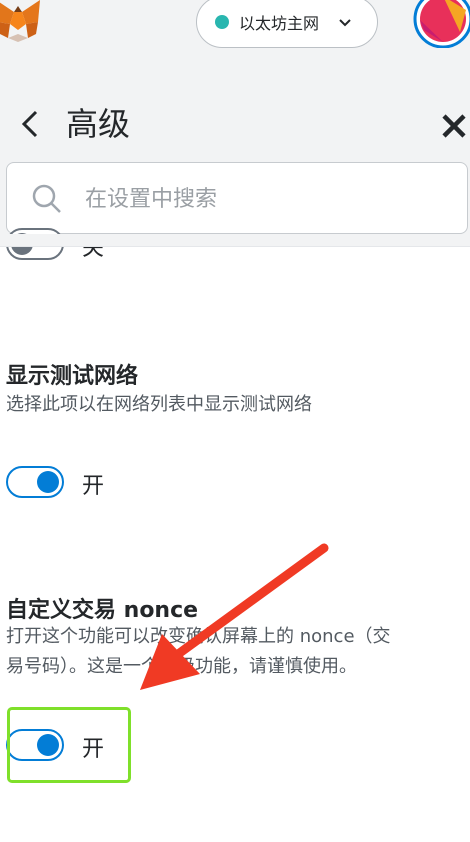 The image size is (470, 842). I want to click on toggle-knob, so click(48, 482).